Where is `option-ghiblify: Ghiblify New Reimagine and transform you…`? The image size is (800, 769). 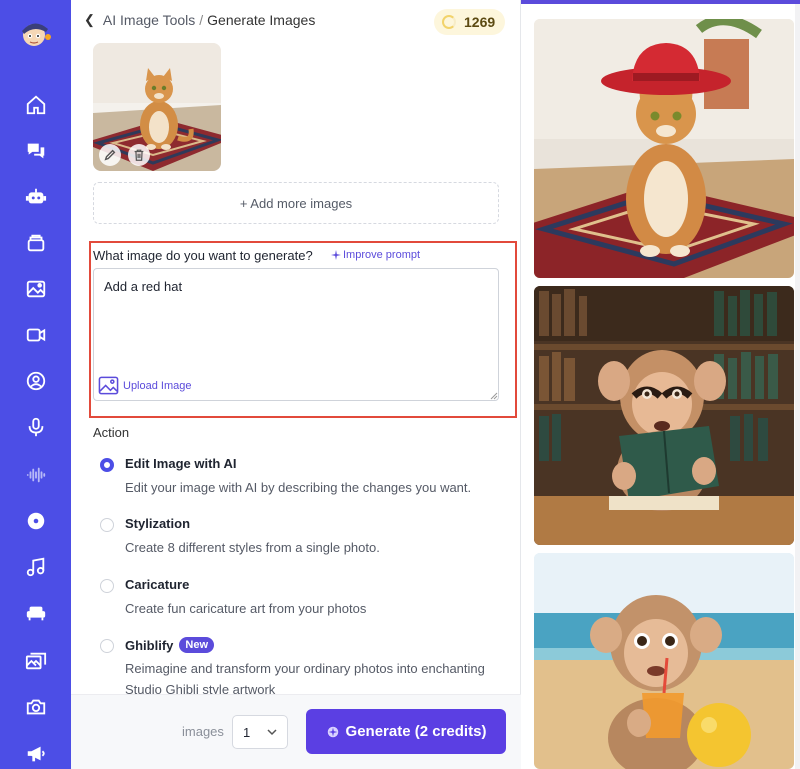 option-ghiblify: Ghiblify New Reimagine and transform you… is located at coordinates (300, 667).